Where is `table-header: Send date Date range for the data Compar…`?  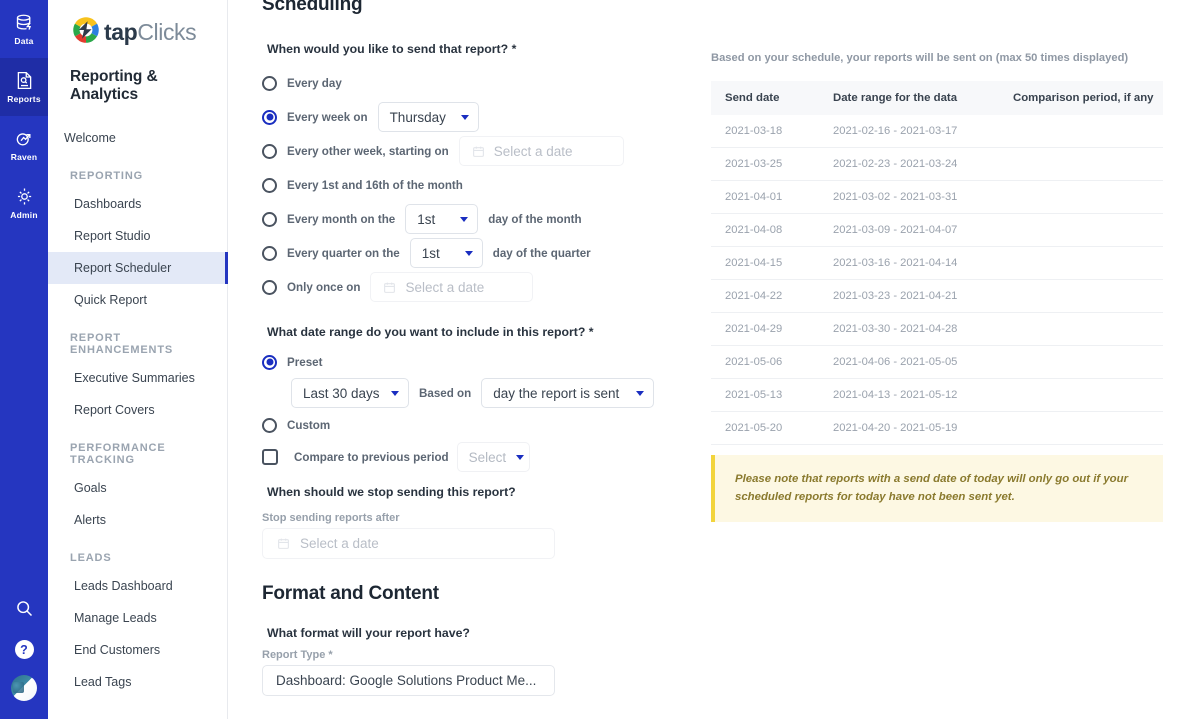
table-header: Send date Date range for the data Compar… is located at coordinates (937, 98).